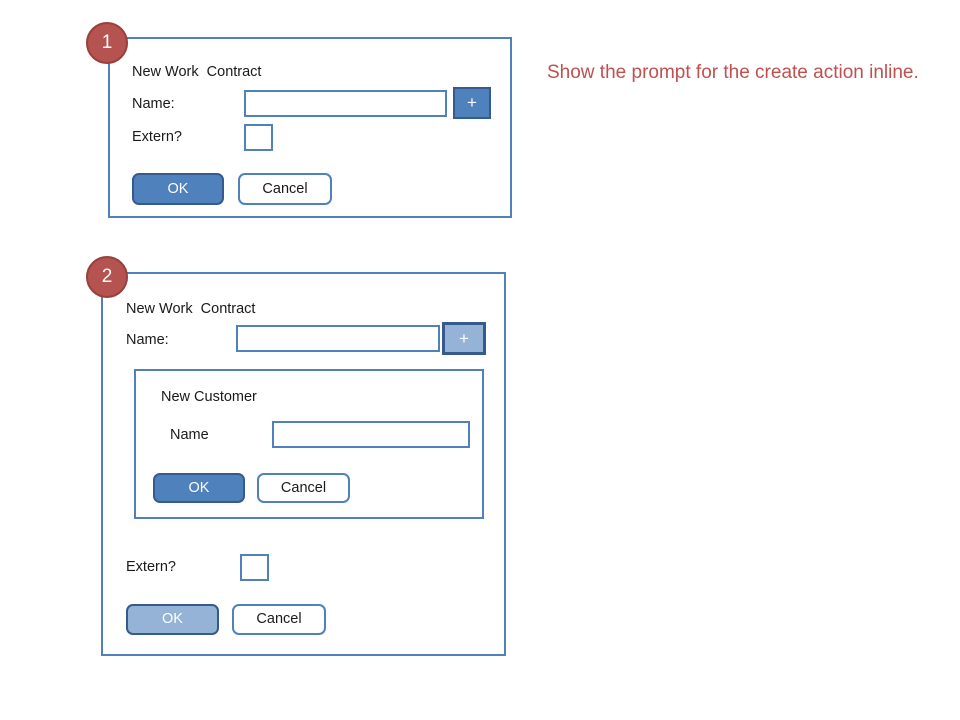  I want to click on inner-dialog-title: New Customer, so click(209, 397).